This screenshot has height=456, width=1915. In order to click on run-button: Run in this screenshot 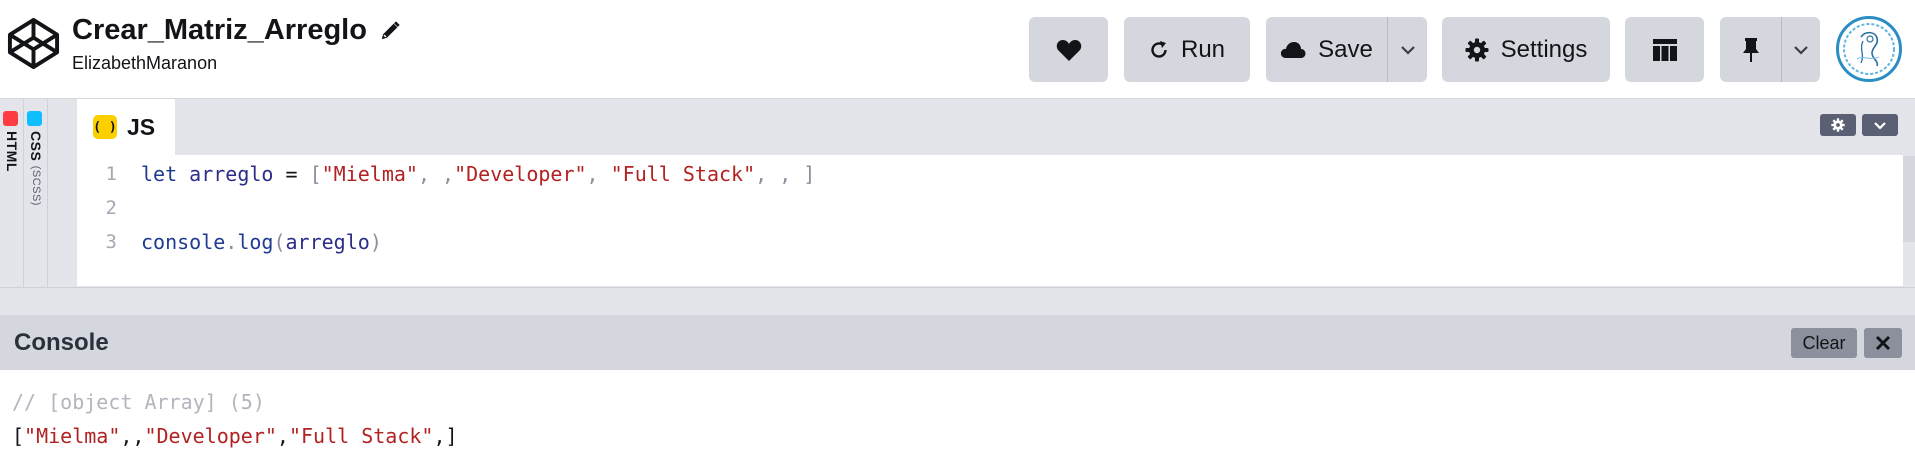, I will do `click(1187, 49)`.